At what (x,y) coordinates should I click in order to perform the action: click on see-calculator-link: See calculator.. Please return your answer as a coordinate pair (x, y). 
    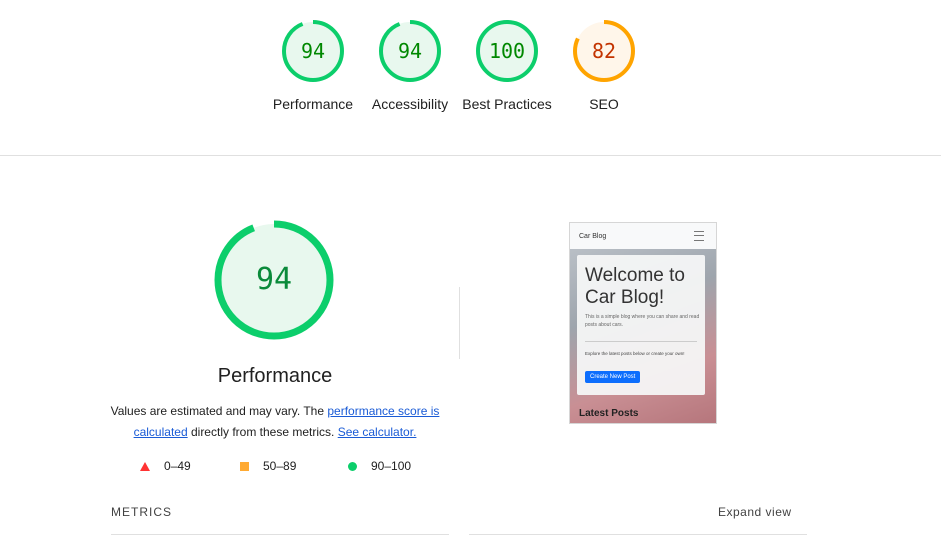
    Looking at the image, I should click on (377, 432).